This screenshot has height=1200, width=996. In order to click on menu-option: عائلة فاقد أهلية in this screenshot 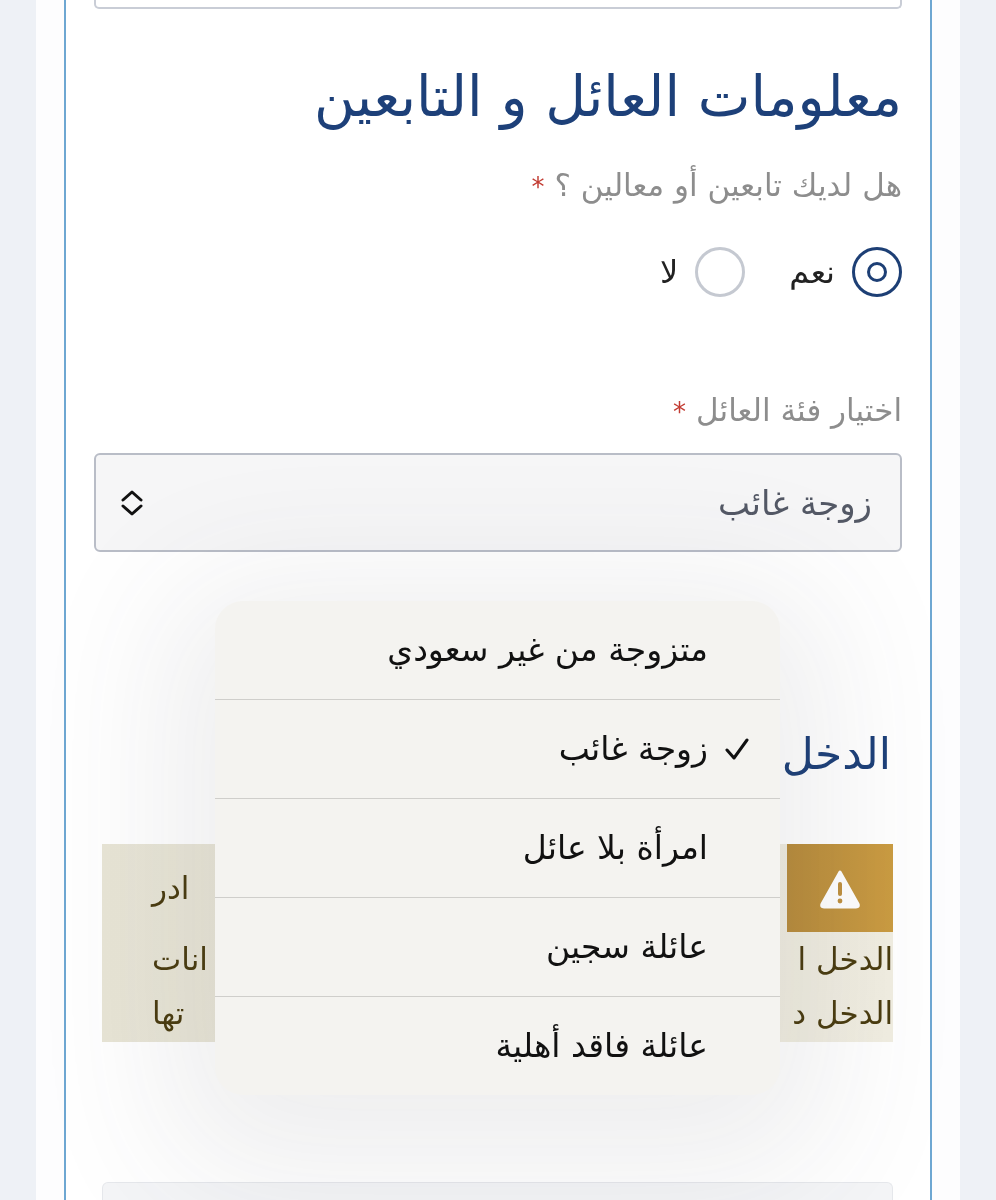, I will do `click(497, 1045)`.